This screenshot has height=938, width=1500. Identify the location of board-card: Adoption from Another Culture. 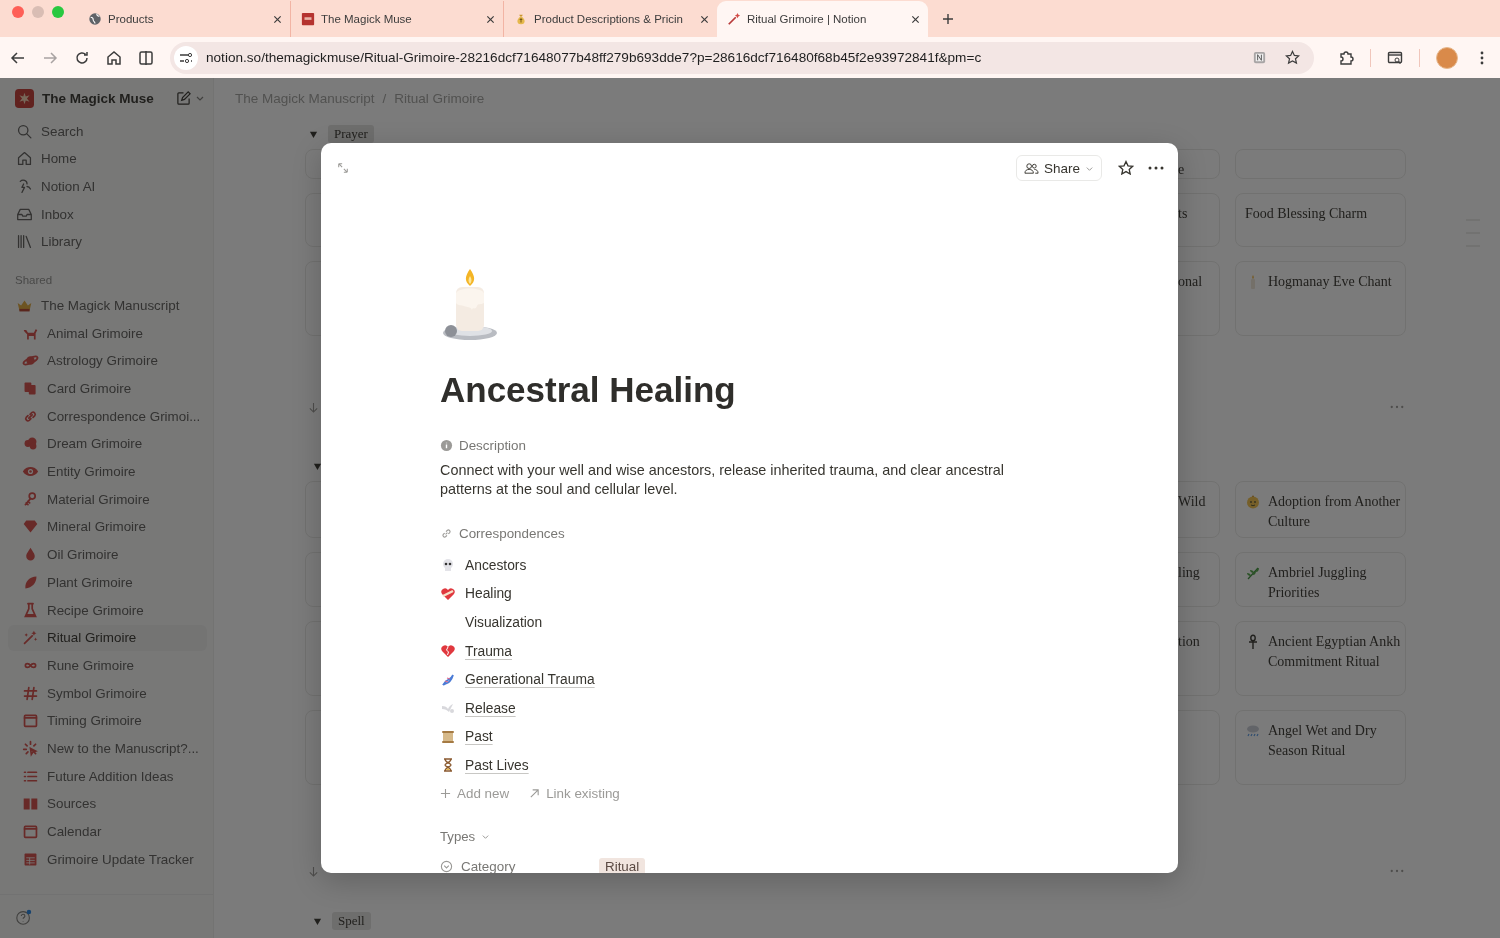
(1320, 509).